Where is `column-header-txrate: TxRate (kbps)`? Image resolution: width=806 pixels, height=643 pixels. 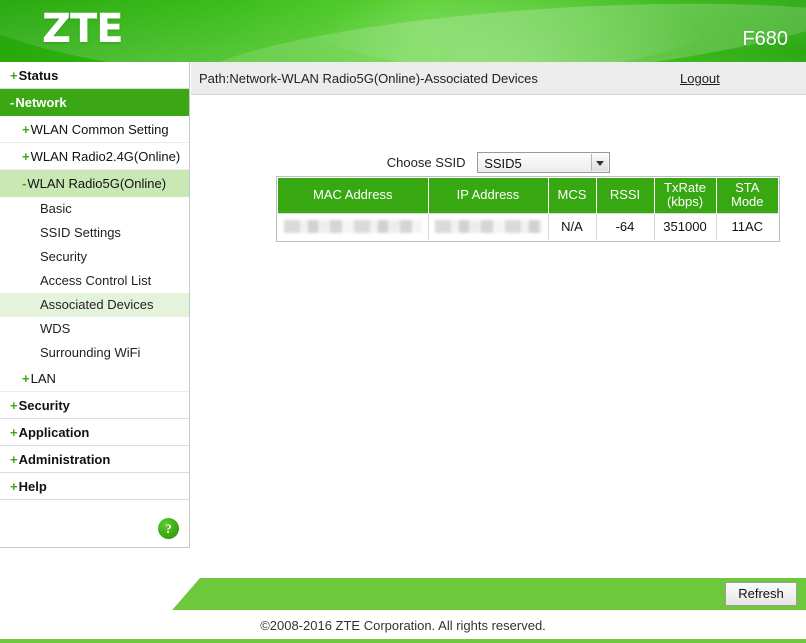
column-header-txrate: TxRate (kbps) is located at coordinates (685, 195).